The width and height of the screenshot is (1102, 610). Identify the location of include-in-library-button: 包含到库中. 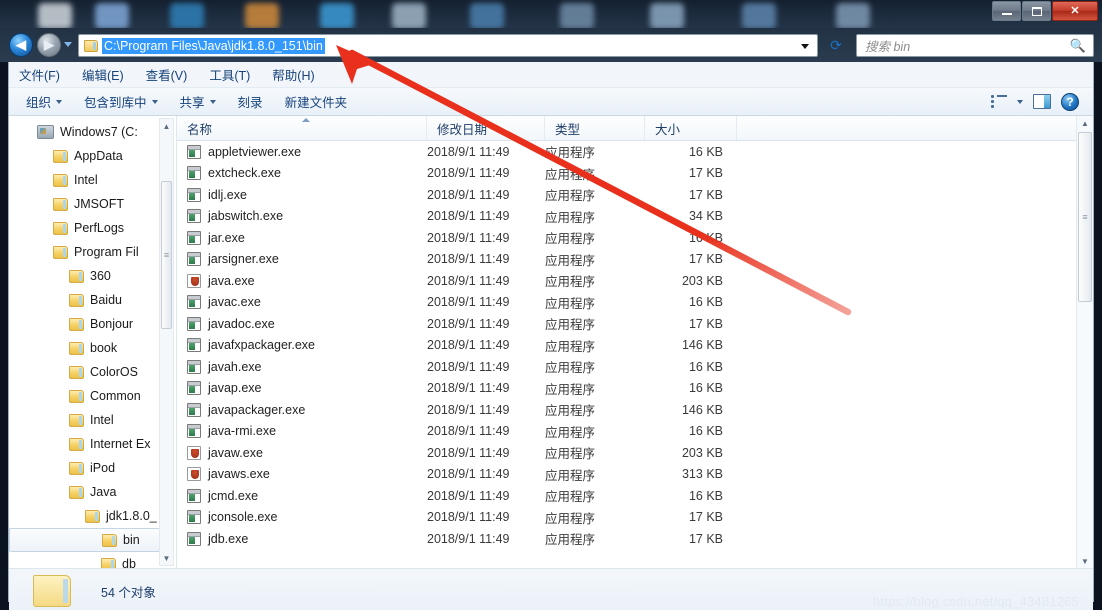
(121, 101).